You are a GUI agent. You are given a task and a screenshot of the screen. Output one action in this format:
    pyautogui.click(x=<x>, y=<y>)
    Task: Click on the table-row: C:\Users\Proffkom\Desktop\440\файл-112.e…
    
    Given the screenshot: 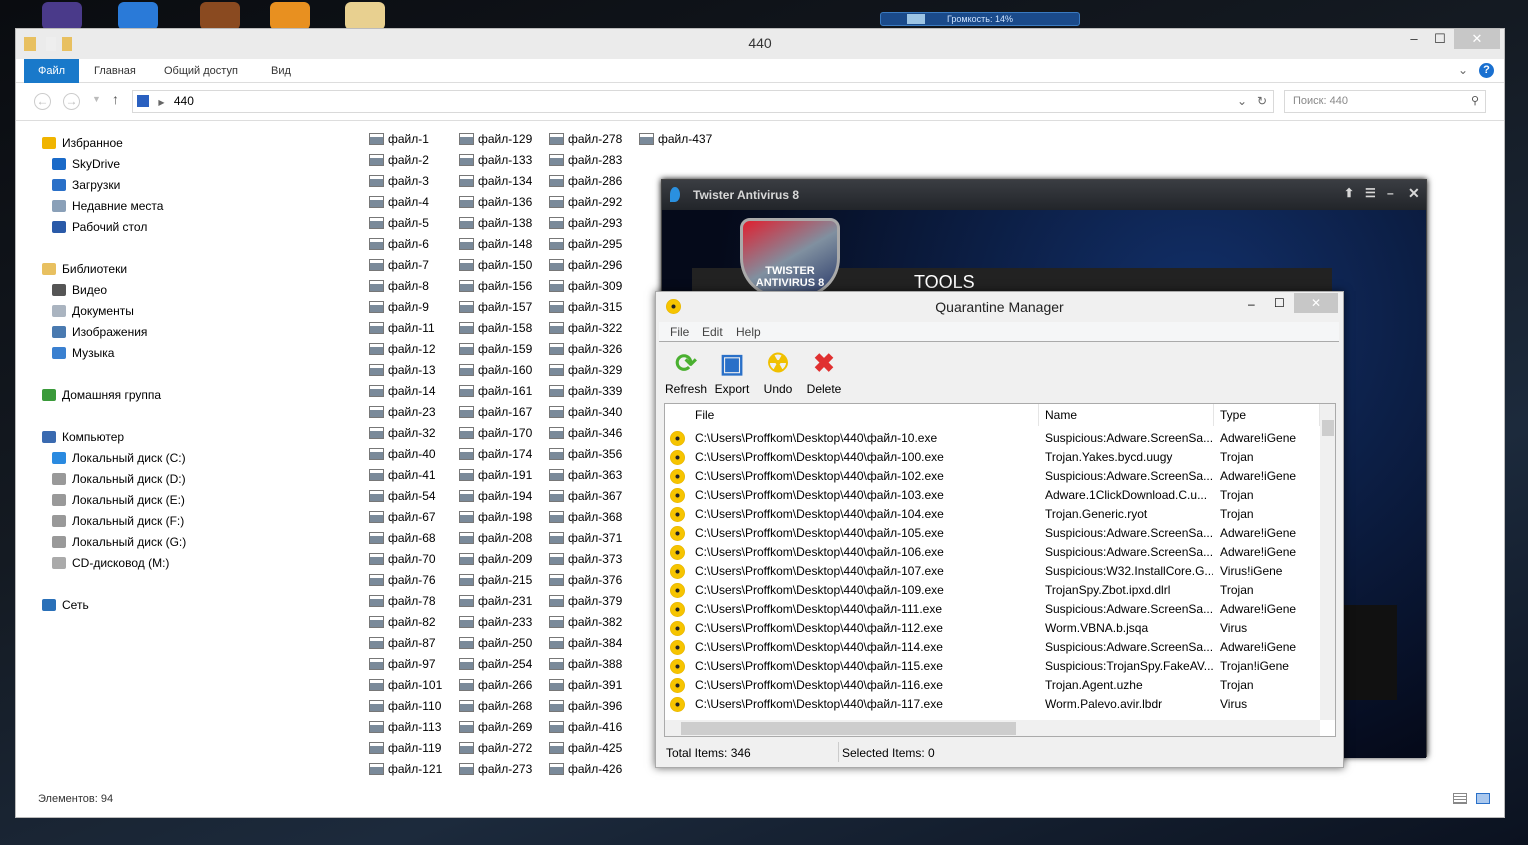 What is the action you would take?
    pyautogui.click(x=992, y=628)
    